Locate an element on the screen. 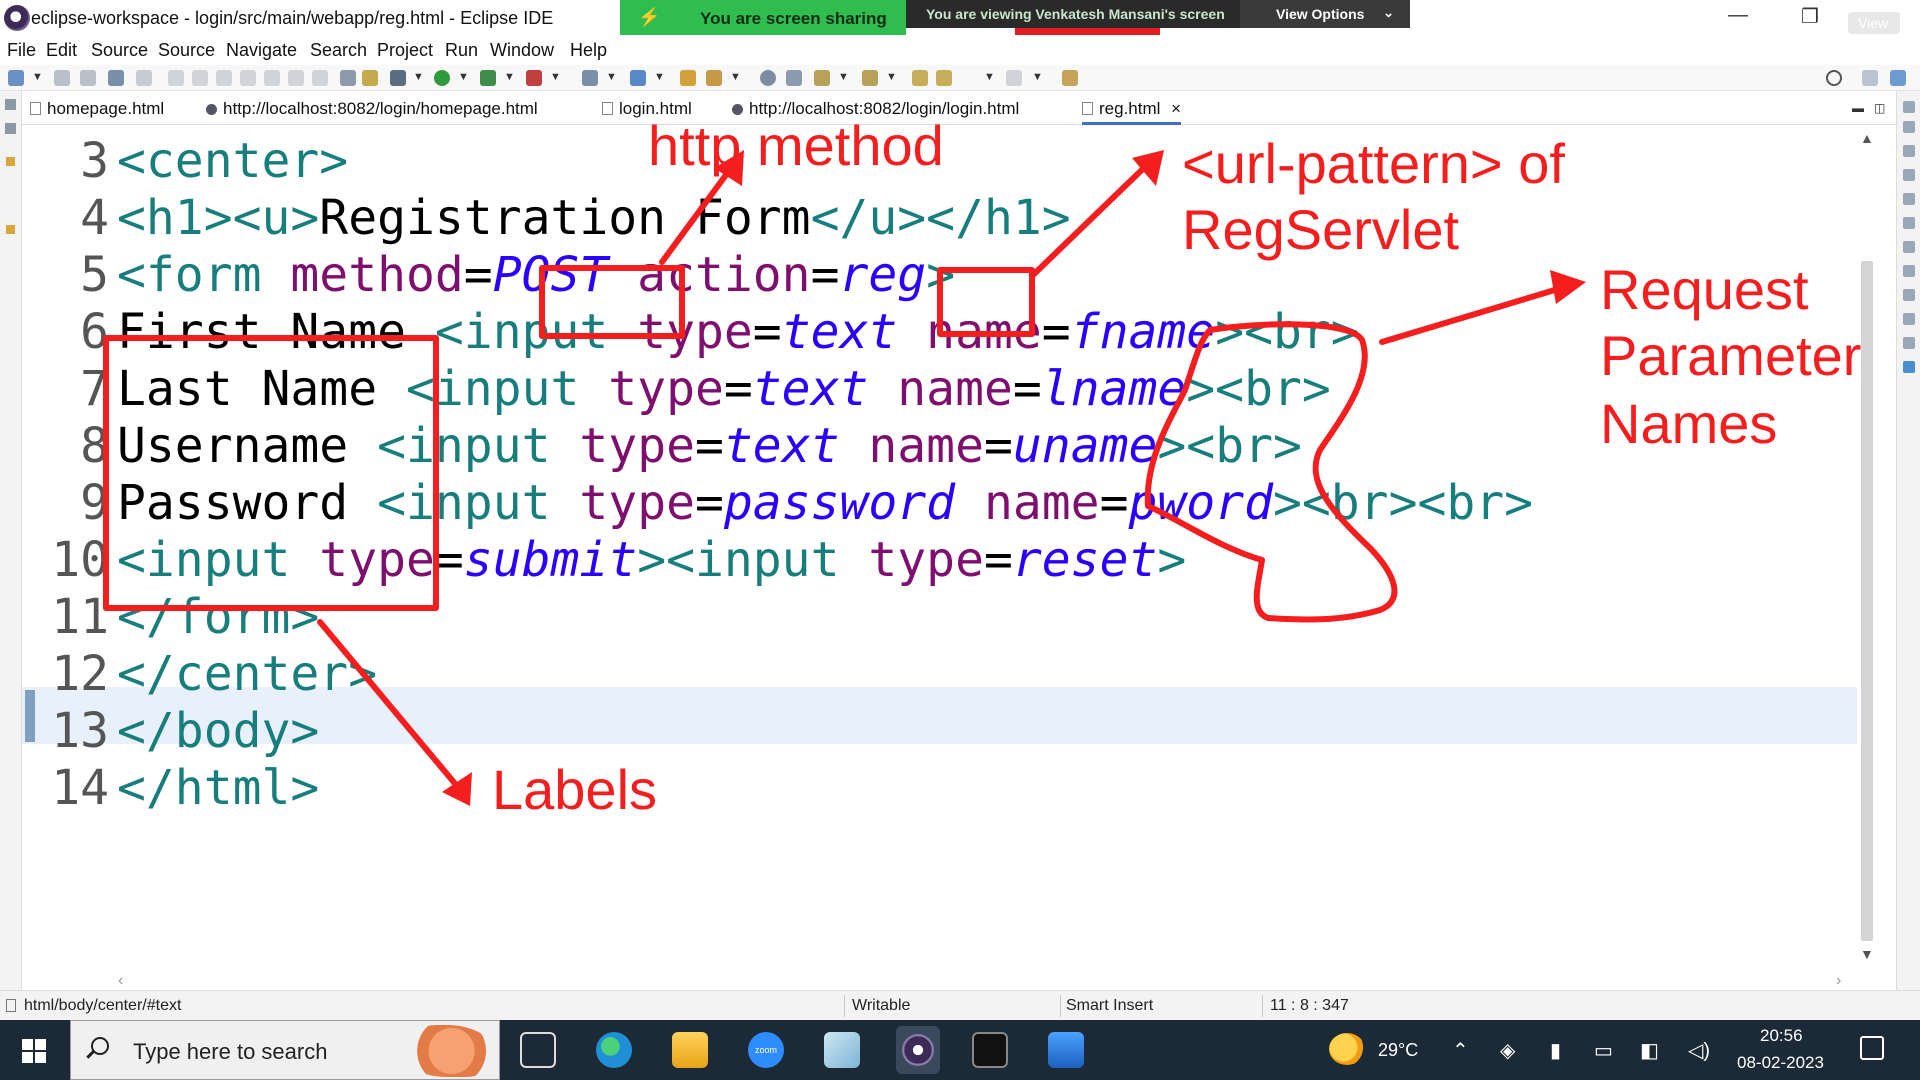  debug-icon is located at coordinates (398, 78).